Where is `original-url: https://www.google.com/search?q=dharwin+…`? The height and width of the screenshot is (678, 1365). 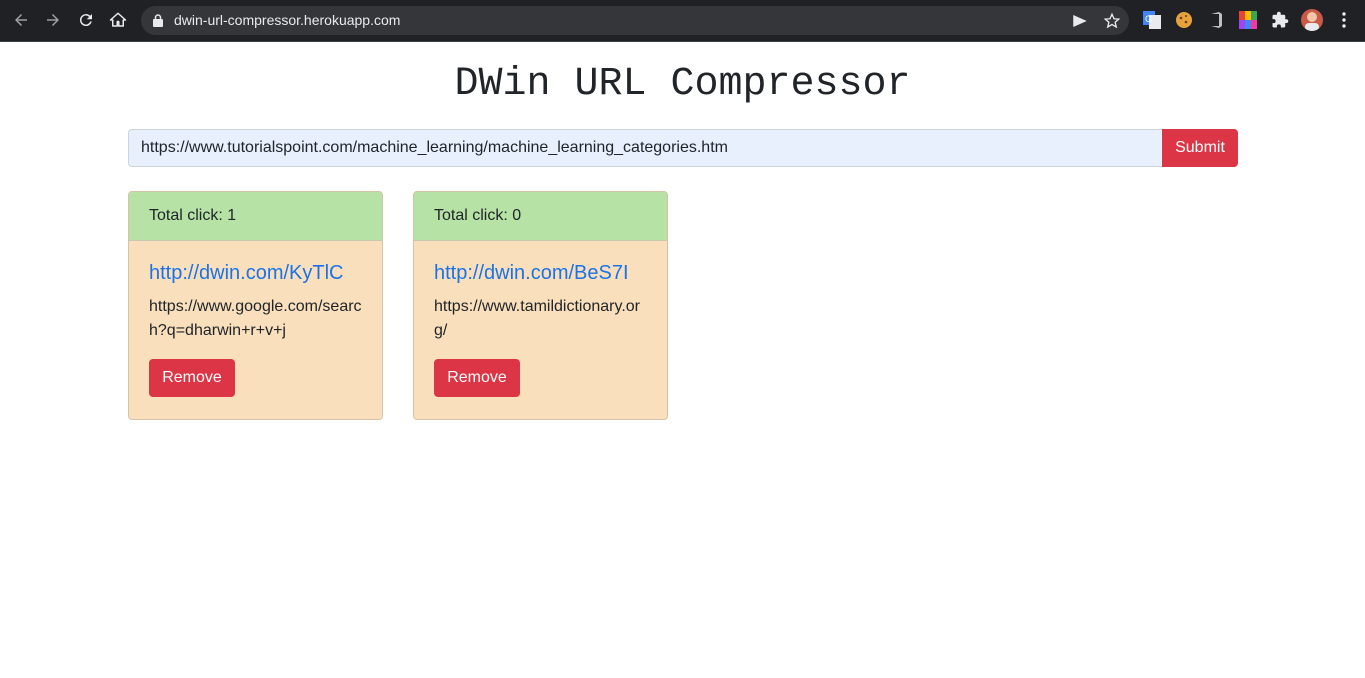
original-url: https://www.google.com/search?q=dharwin+… is located at coordinates (255, 318).